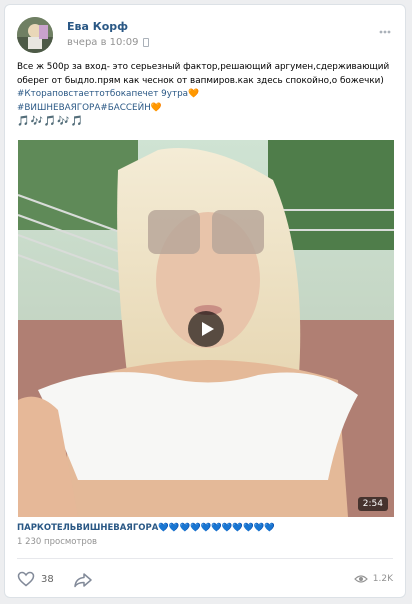  What do you see at coordinates (26, 579) in the screenshot?
I see `heart-icon` at bounding box center [26, 579].